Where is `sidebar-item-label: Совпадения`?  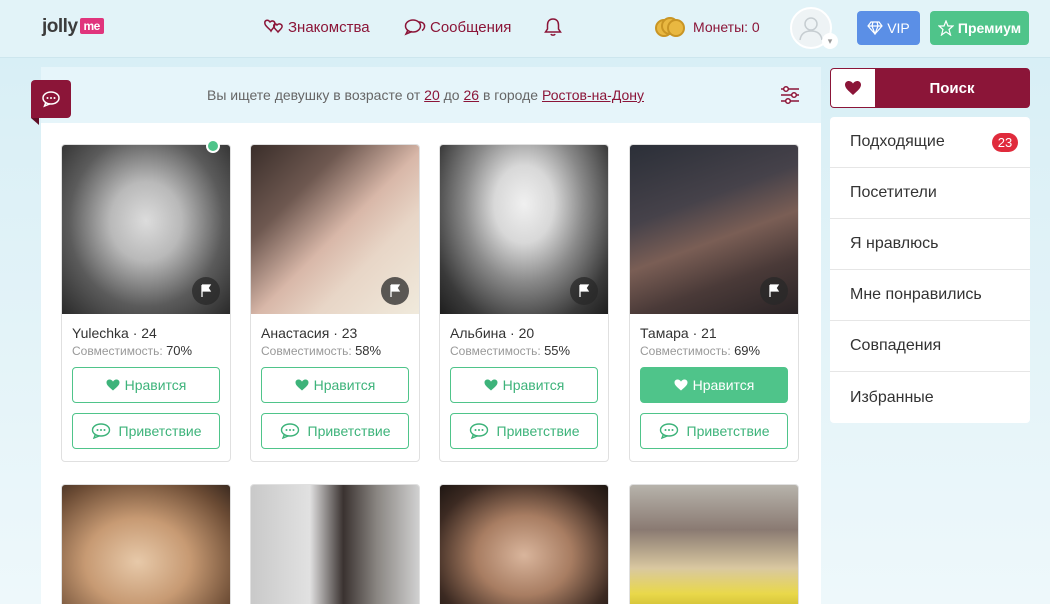 sidebar-item-label: Совпадения is located at coordinates (896, 345).